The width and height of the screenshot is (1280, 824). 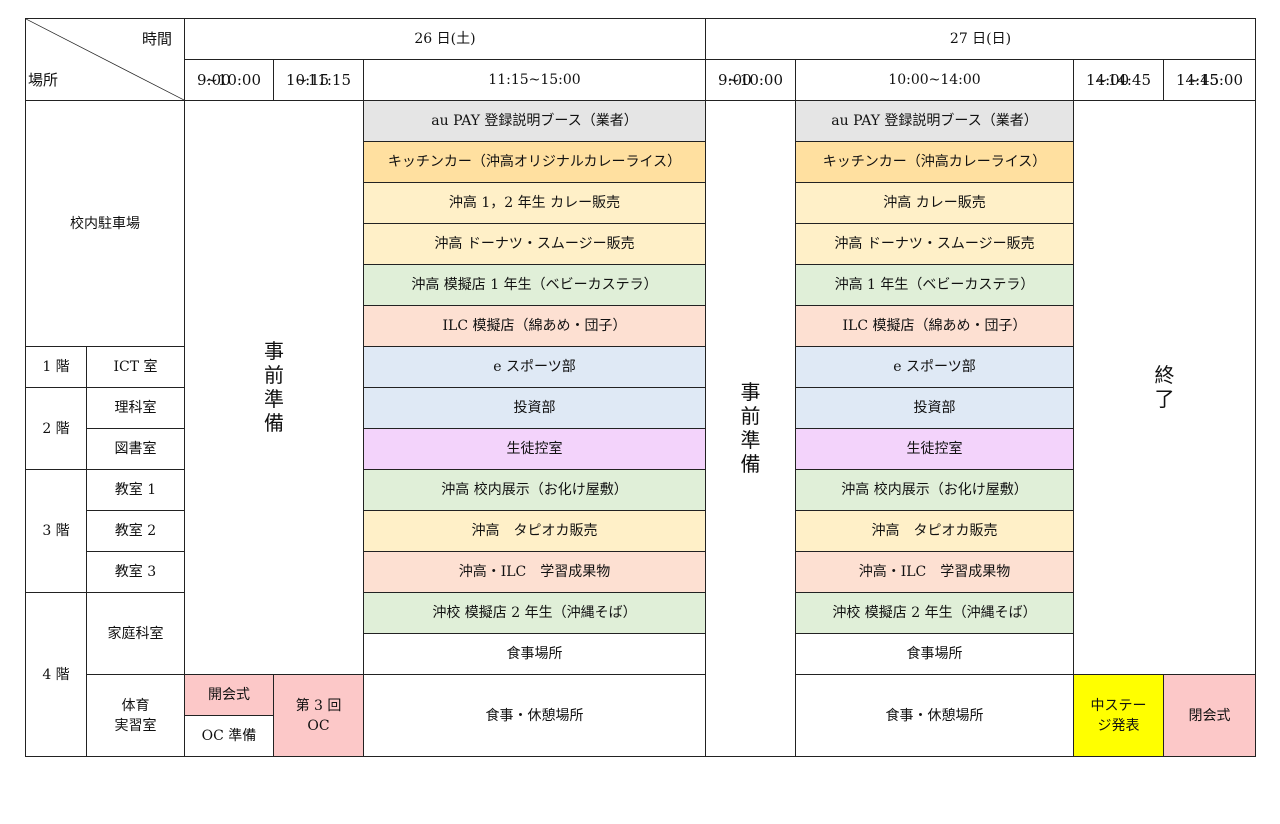 I want to click on header-corner: 時間 場所, so click(x=105, y=59).